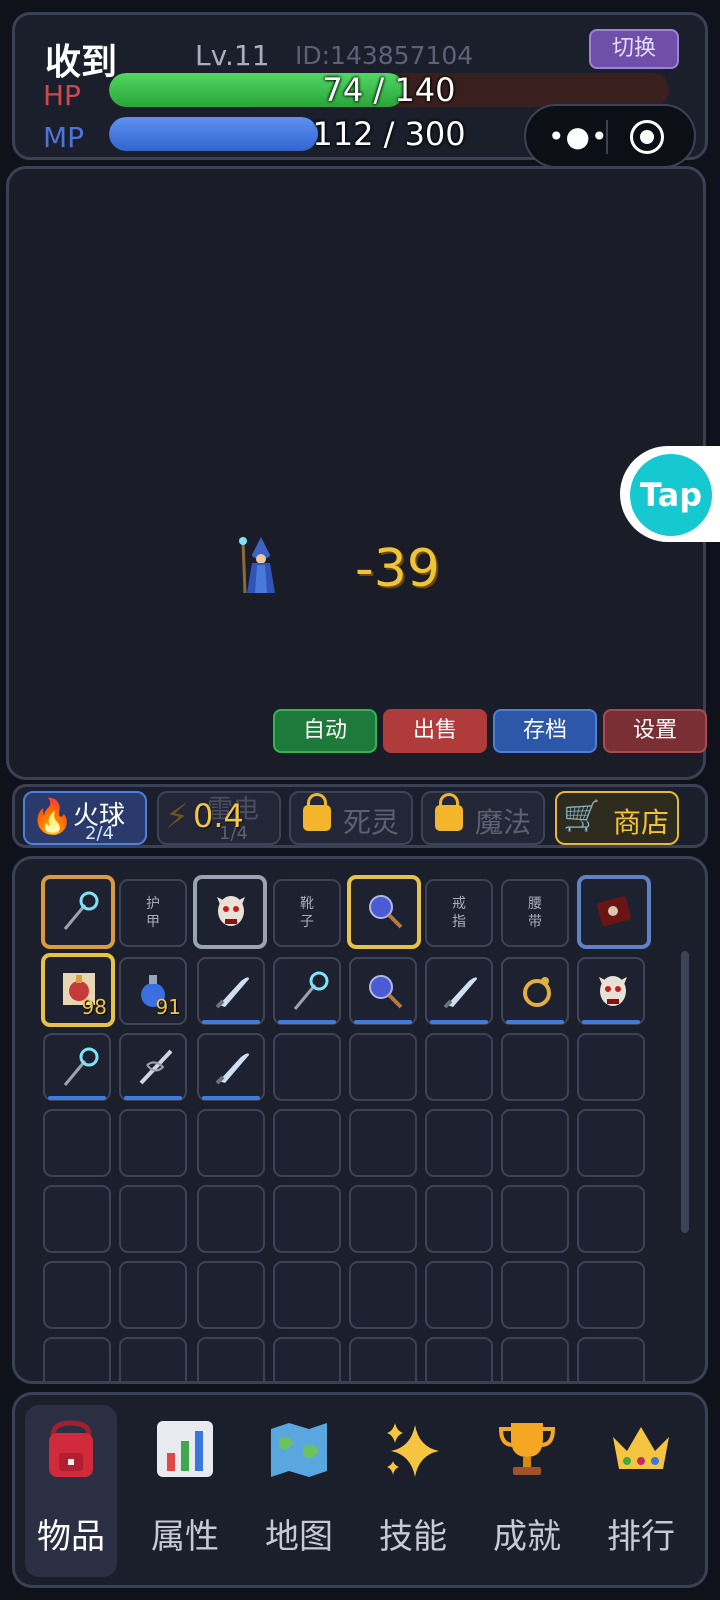 This screenshot has height=1600, width=720. What do you see at coordinates (617, 818) in the screenshot?
I see `shop-button: 🛒 商店` at bounding box center [617, 818].